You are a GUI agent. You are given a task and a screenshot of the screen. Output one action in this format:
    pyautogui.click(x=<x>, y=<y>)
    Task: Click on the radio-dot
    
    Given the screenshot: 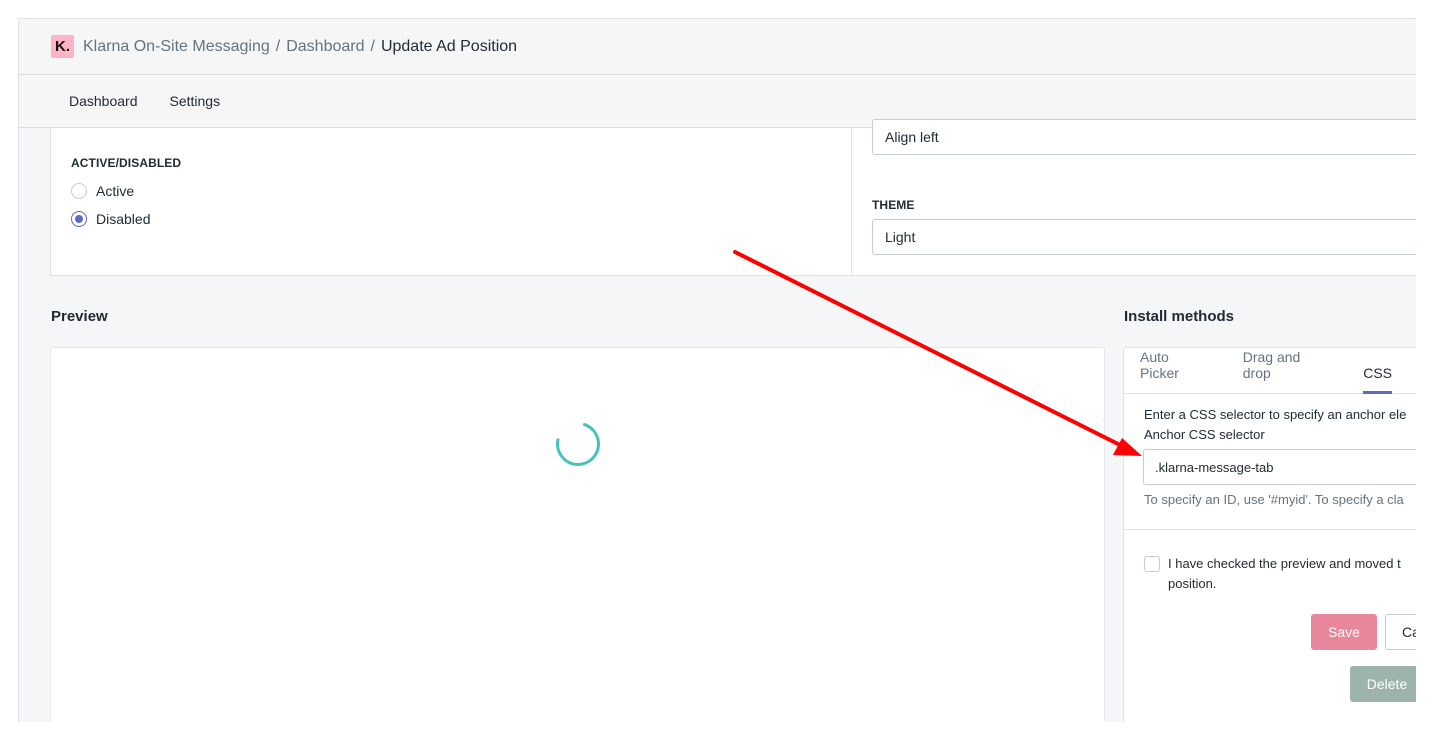 What is the action you would take?
    pyautogui.click(x=79, y=219)
    